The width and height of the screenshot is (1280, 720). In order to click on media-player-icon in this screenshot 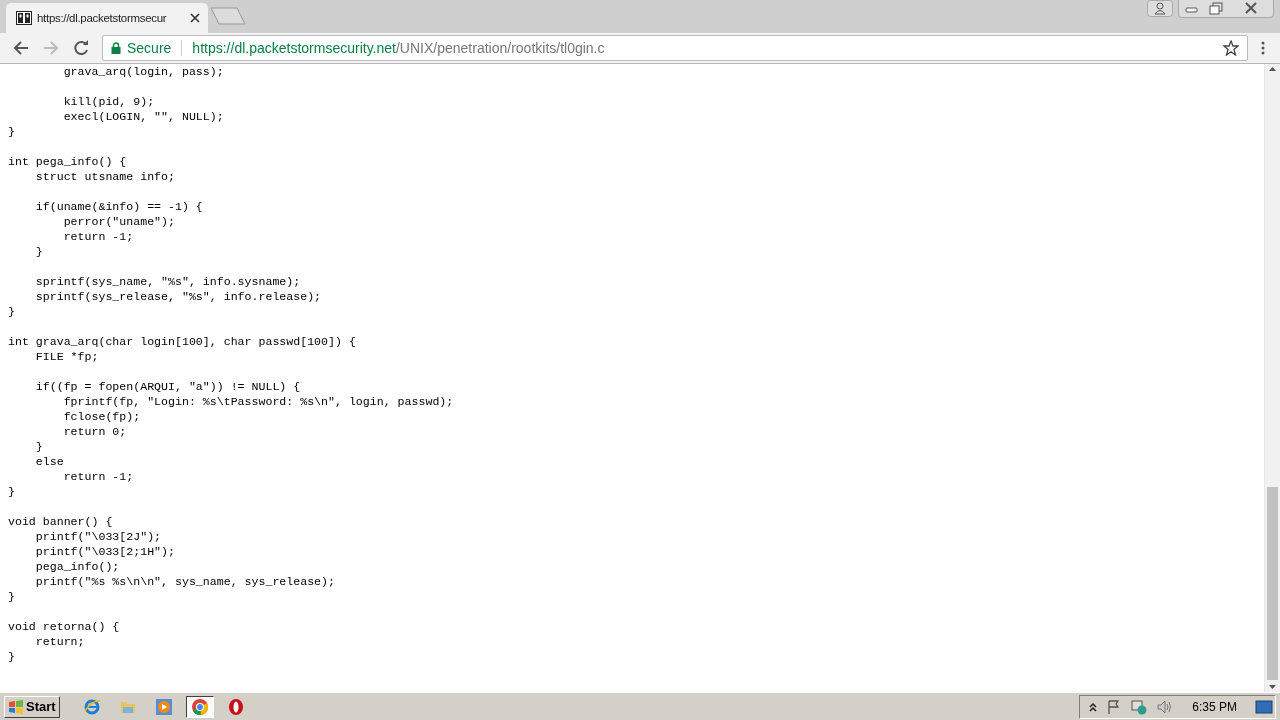, I will do `click(163, 706)`.